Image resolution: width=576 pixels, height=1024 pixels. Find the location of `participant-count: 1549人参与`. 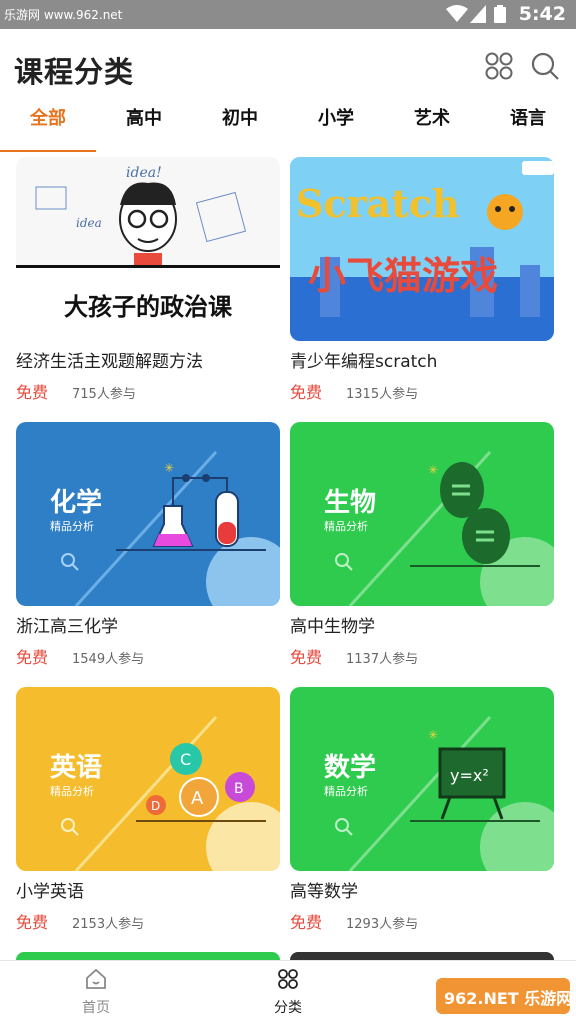

participant-count: 1549人参与 is located at coordinates (108, 659).